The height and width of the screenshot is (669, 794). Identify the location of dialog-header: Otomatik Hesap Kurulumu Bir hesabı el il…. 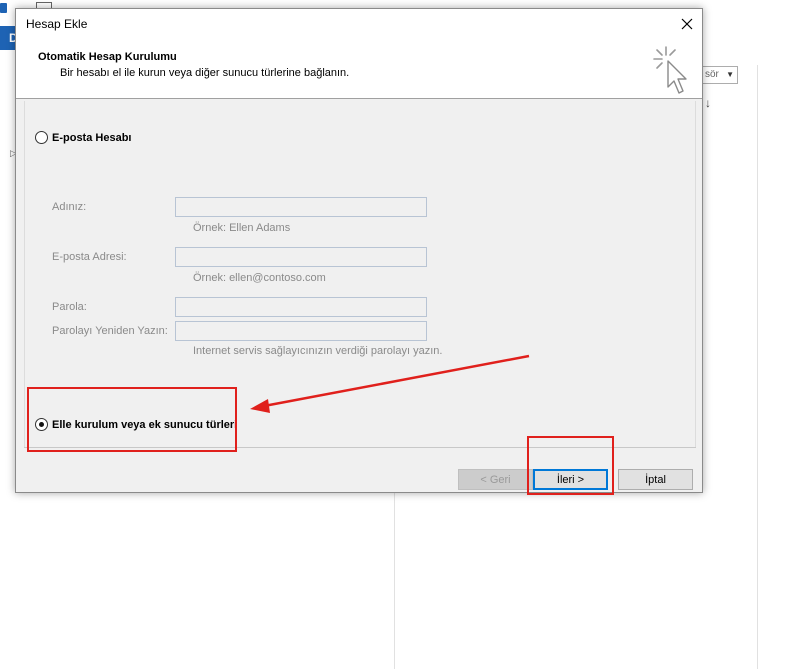
(359, 69).